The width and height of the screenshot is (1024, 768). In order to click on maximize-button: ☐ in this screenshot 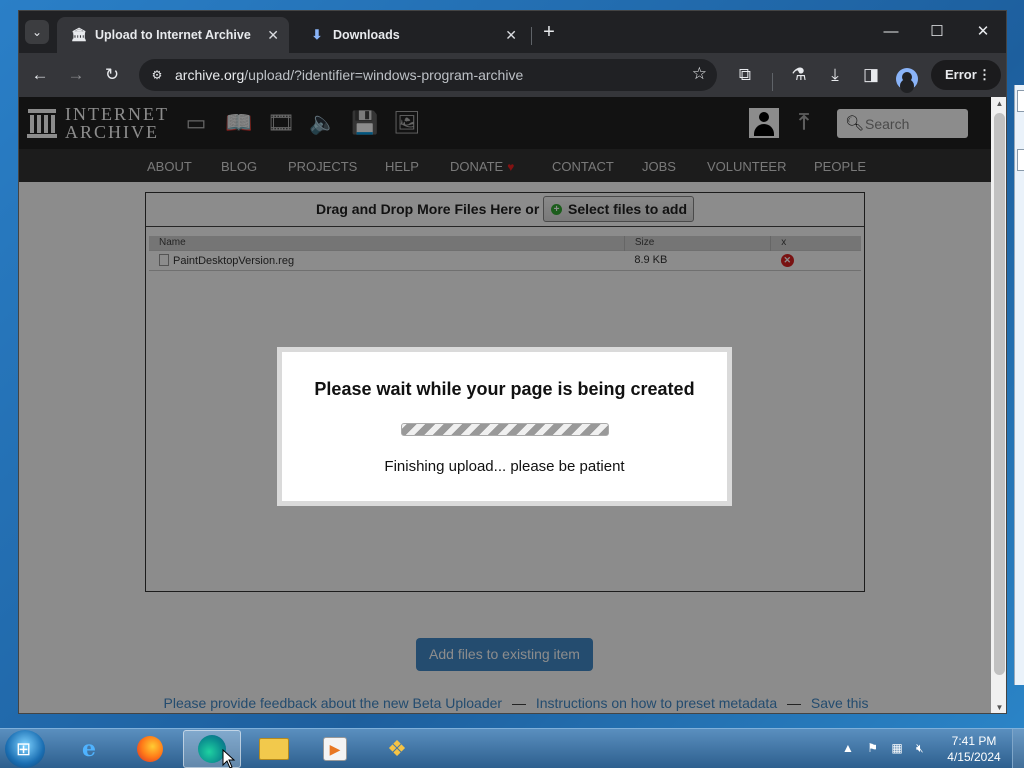, I will do `click(937, 32)`.